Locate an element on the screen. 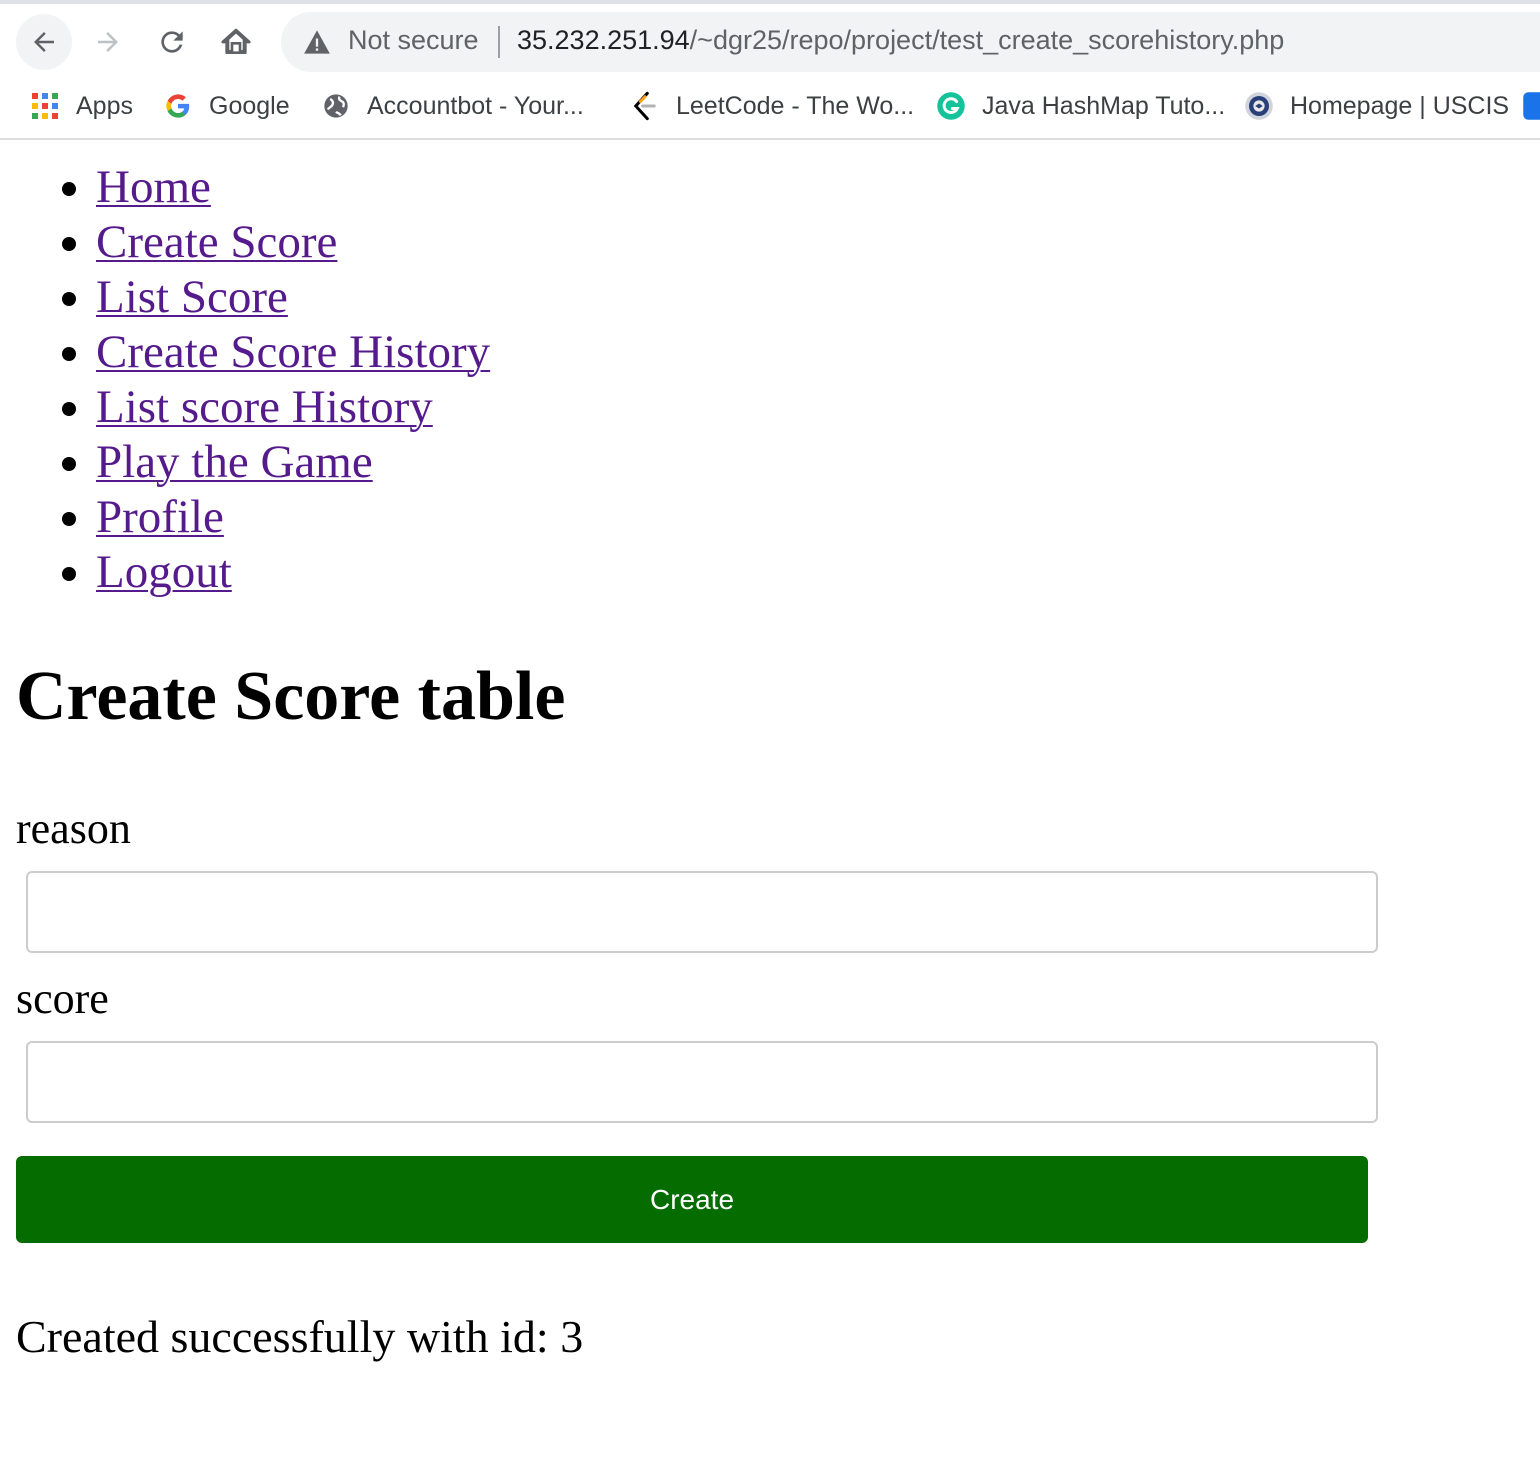 Image resolution: width=1540 pixels, height=1464 pixels. nav-link-logout: Logout is located at coordinates (164, 572).